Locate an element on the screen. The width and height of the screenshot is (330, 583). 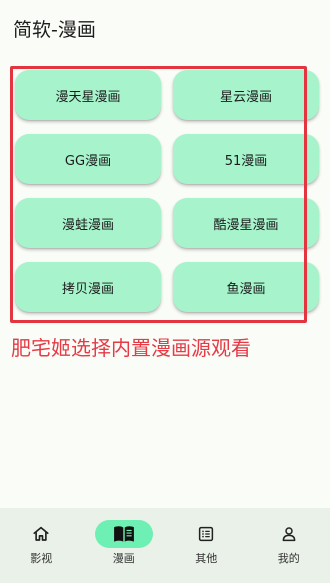
source-button-kaobei: 拷贝漫画 is located at coordinates (88, 287).